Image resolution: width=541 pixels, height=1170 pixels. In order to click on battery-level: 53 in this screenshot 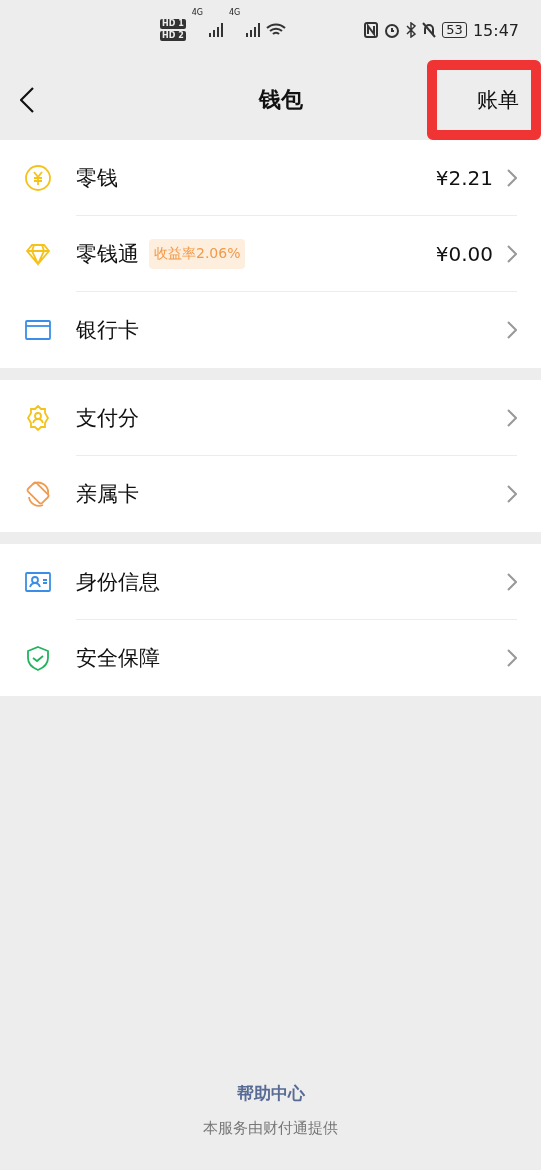, I will do `click(454, 30)`.